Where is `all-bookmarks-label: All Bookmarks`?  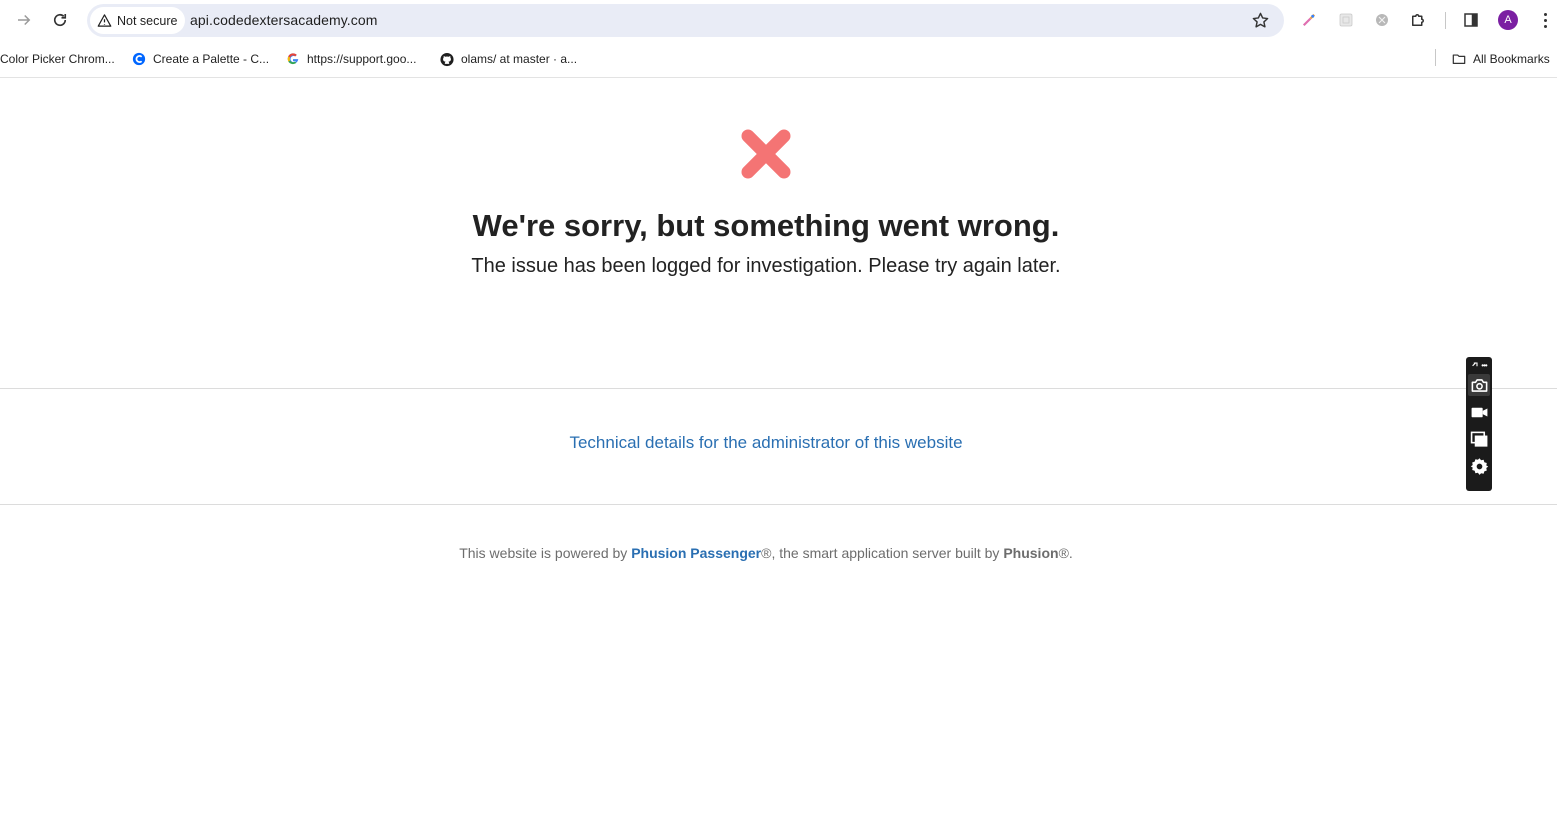 all-bookmarks-label: All Bookmarks is located at coordinates (1511, 59).